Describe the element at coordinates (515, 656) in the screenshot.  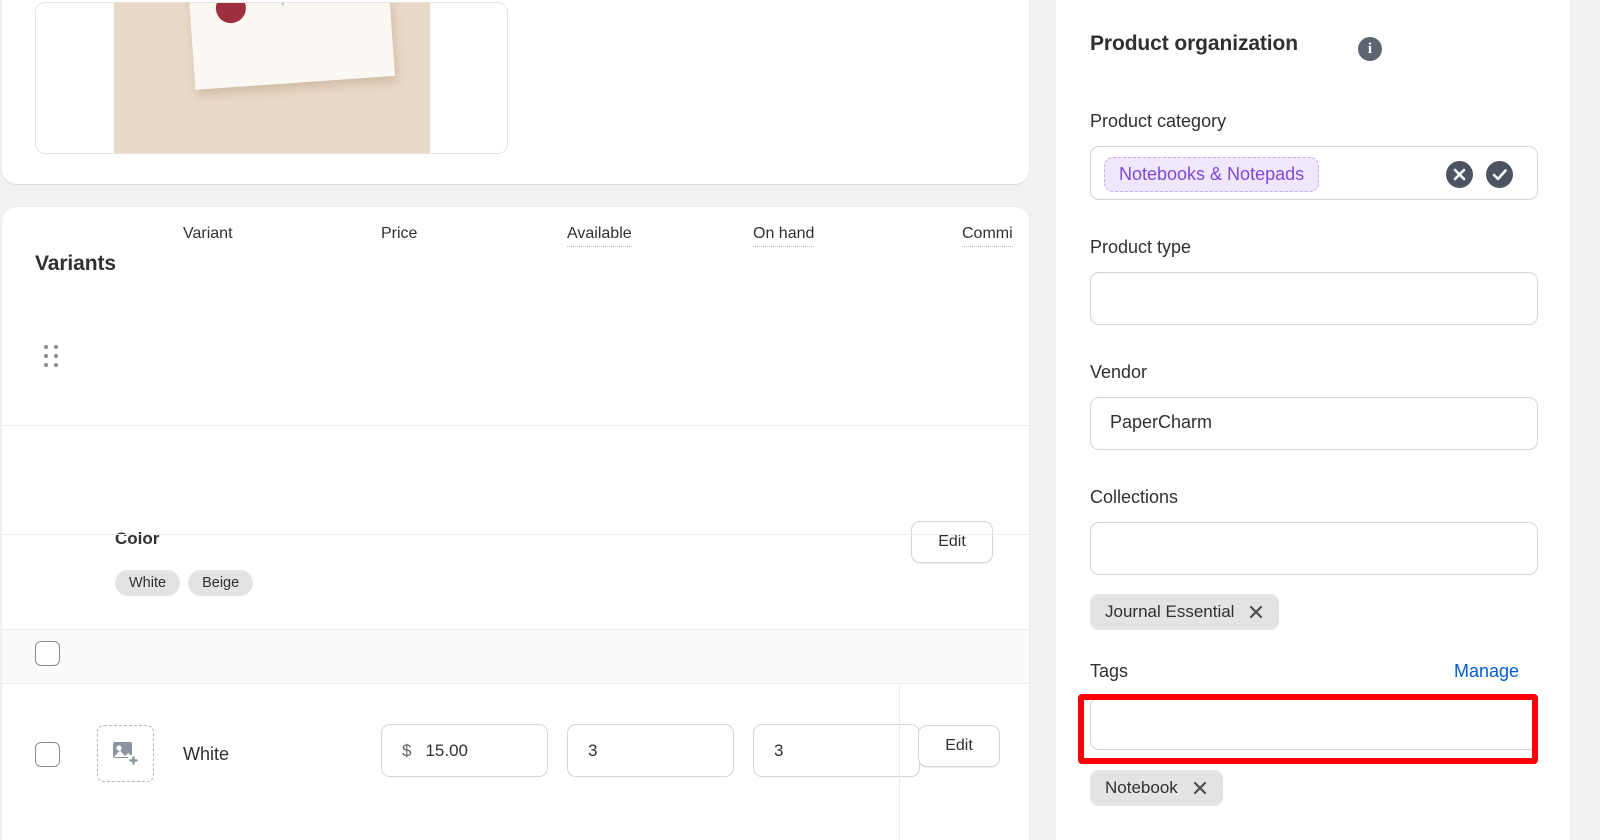
I see `variants-table-header` at that location.